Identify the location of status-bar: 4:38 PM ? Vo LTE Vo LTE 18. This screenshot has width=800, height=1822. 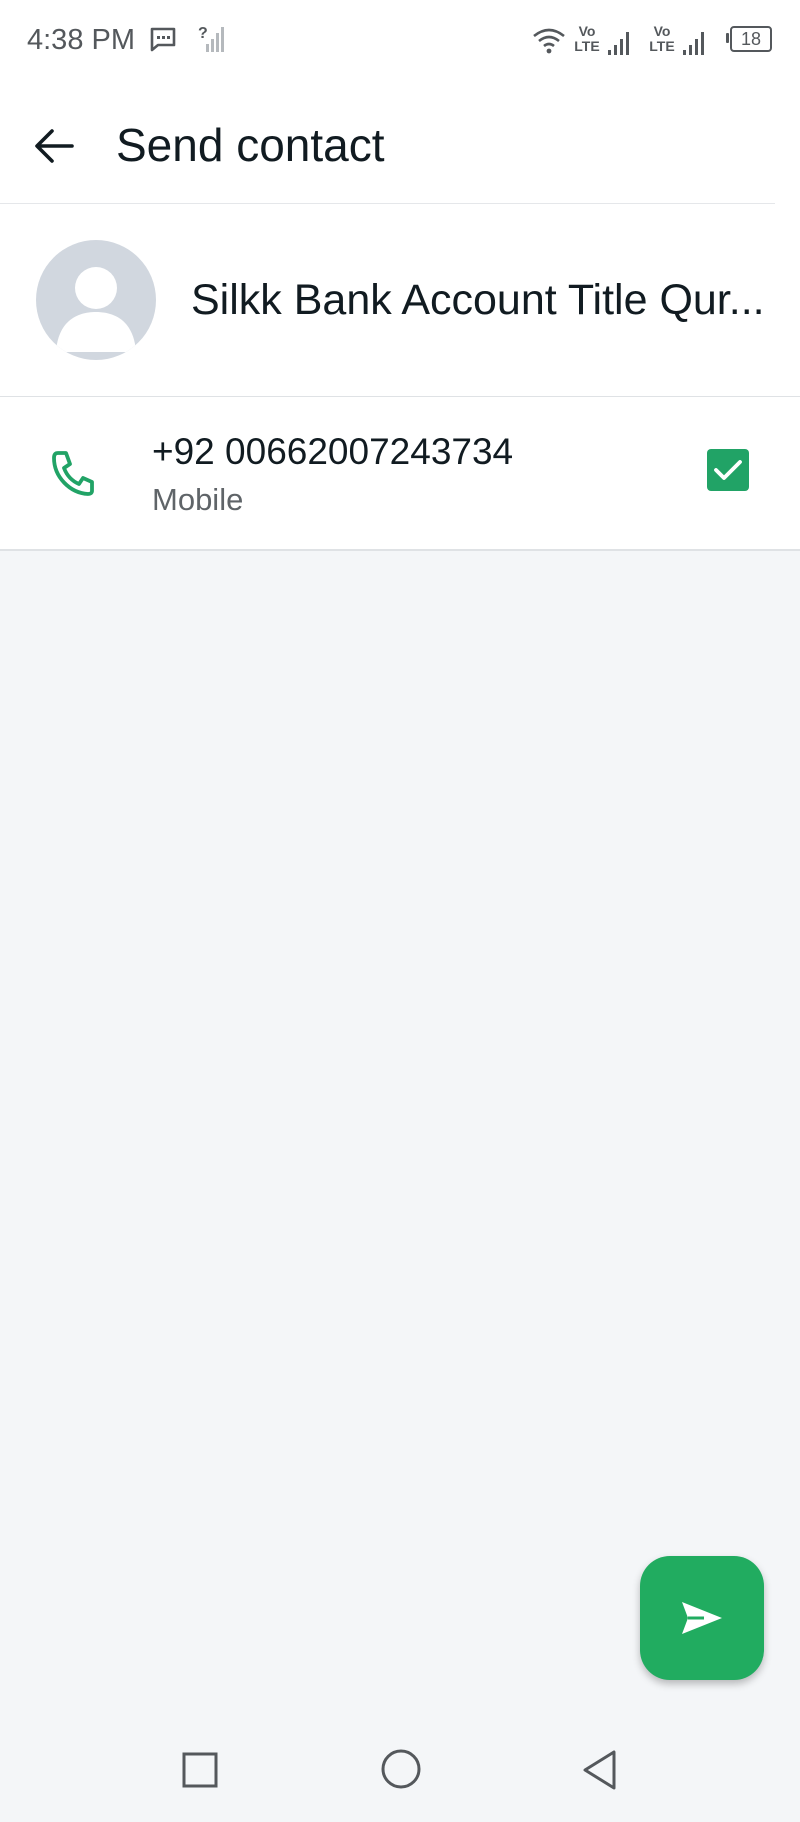
(400, 41).